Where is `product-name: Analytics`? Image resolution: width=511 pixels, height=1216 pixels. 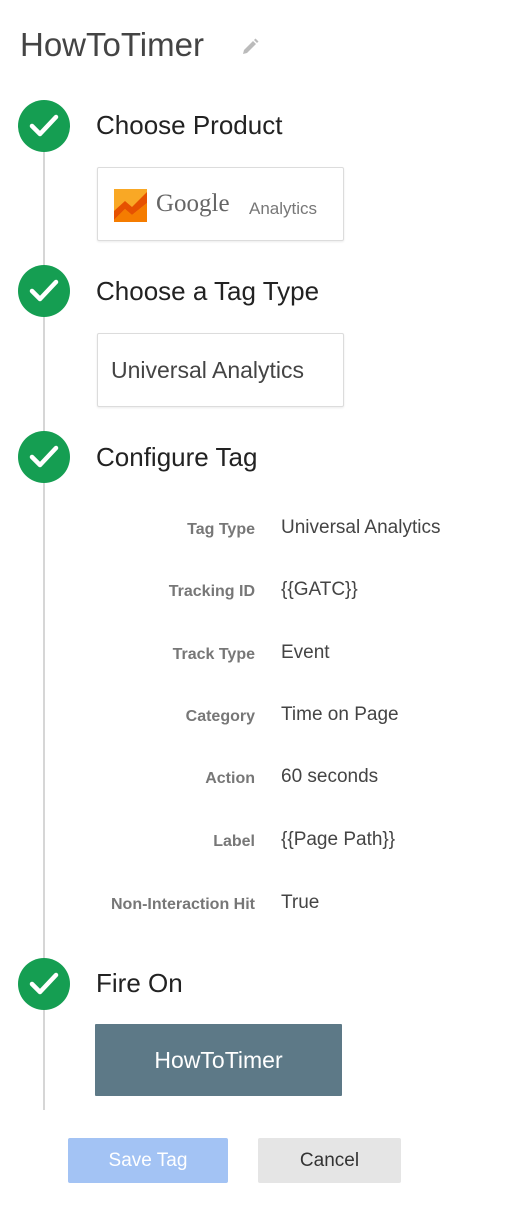 product-name: Analytics is located at coordinates (283, 208).